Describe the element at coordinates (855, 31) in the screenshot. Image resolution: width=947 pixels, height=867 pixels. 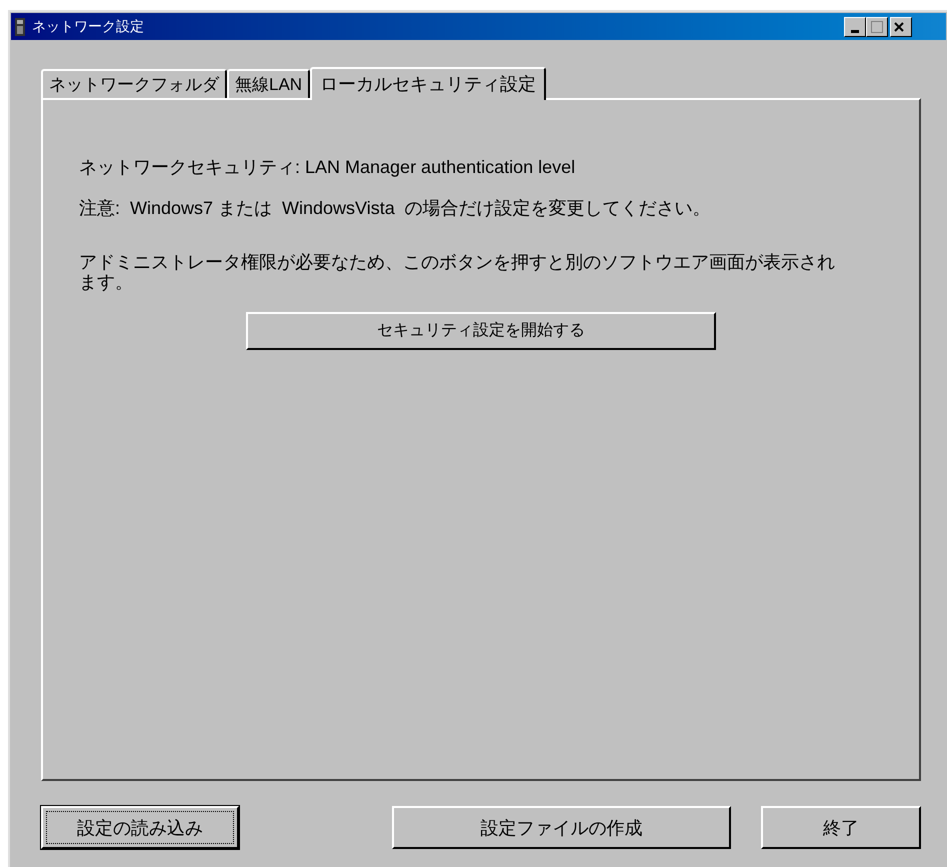
I see `minimize-icon` at that location.